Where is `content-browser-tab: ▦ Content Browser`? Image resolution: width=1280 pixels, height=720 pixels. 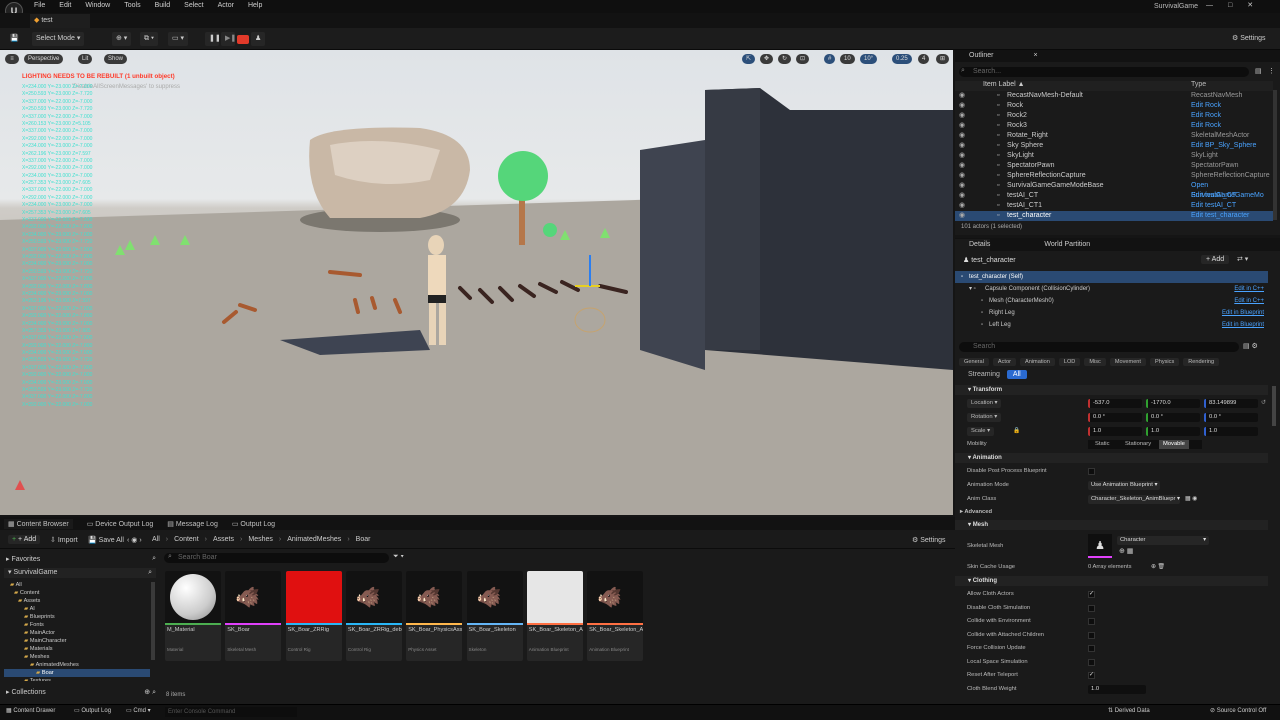 content-browser-tab: ▦ Content Browser is located at coordinates (38, 524).